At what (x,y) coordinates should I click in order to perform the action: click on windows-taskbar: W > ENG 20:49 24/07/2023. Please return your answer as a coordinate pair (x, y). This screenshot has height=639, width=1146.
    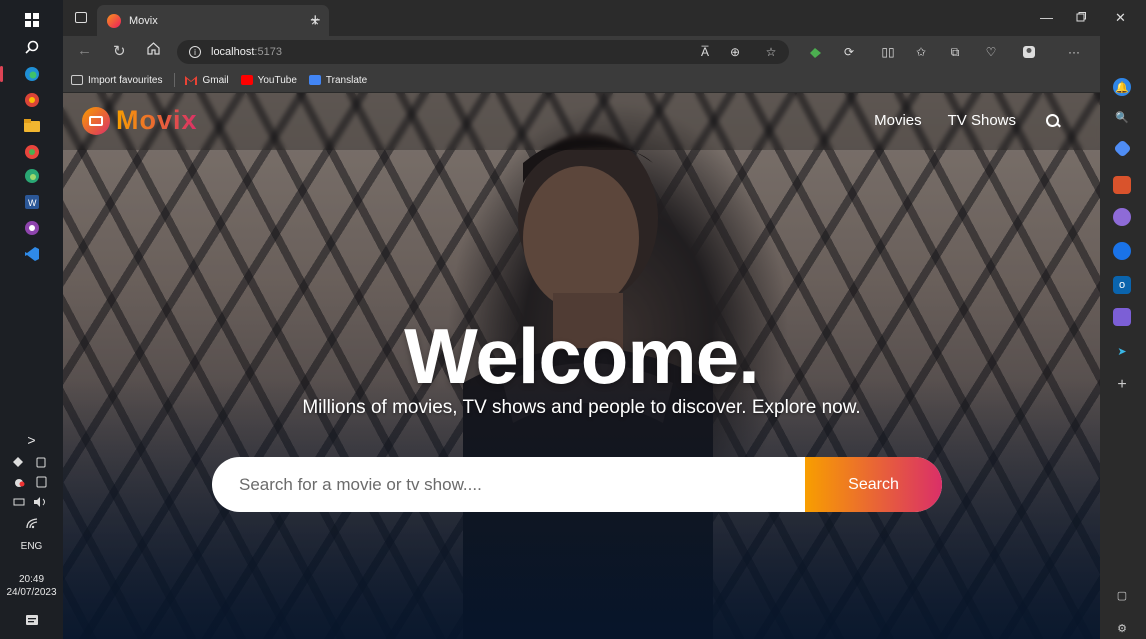
    Looking at the image, I should click on (31, 319).